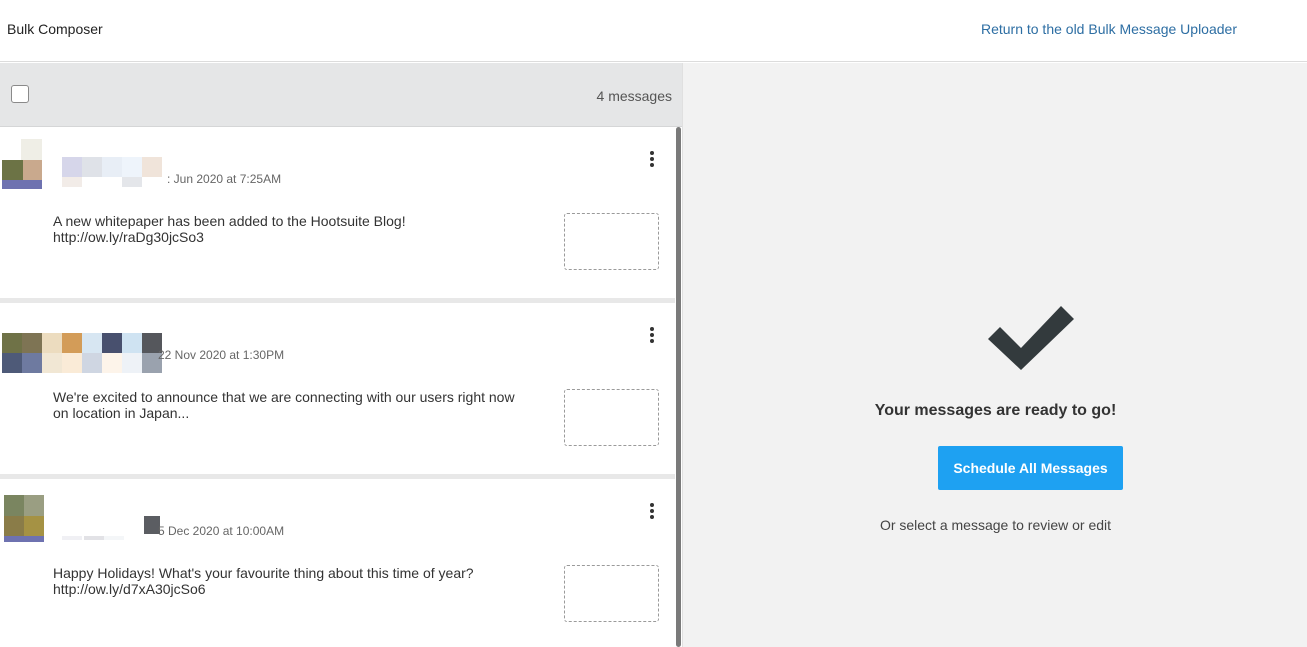 This screenshot has width=1307, height=647. Describe the element at coordinates (20, 94) in the screenshot. I see `select-all-checkbox` at that location.